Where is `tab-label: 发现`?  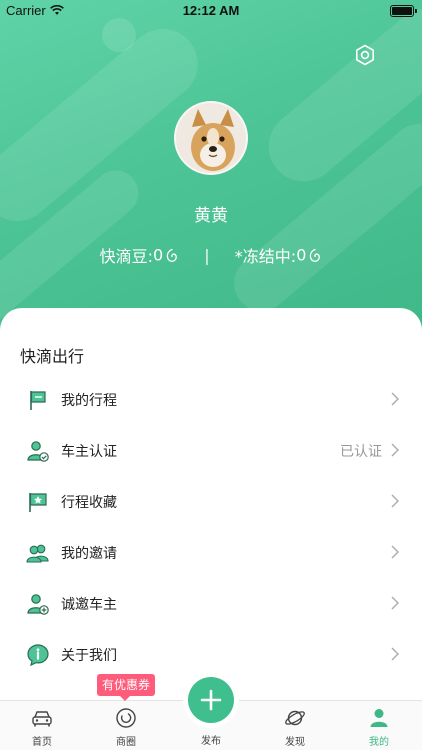 tab-label: 发现 is located at coordinates (295, 742).